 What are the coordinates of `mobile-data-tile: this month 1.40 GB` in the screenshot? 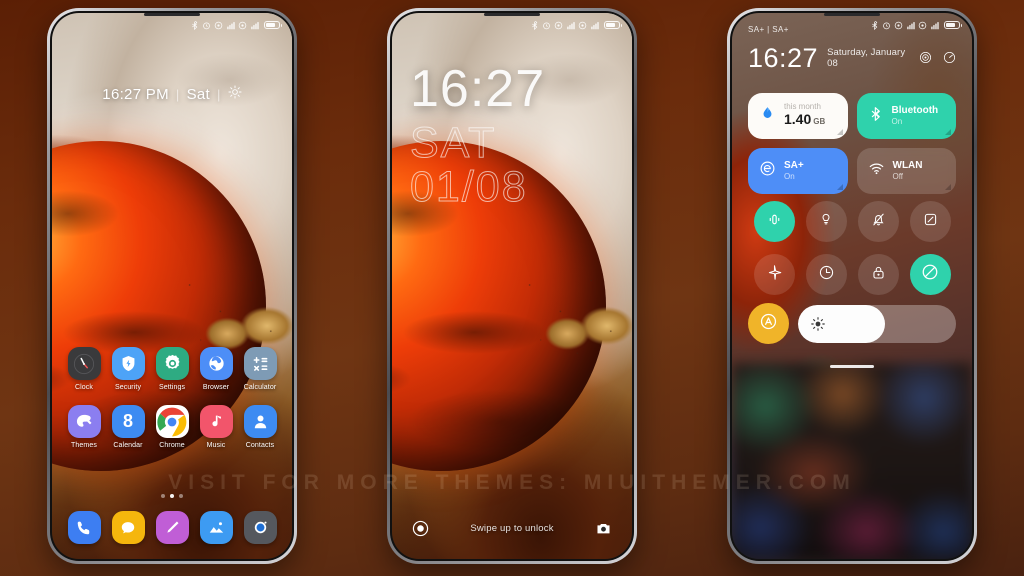 It's located at (798, 116).